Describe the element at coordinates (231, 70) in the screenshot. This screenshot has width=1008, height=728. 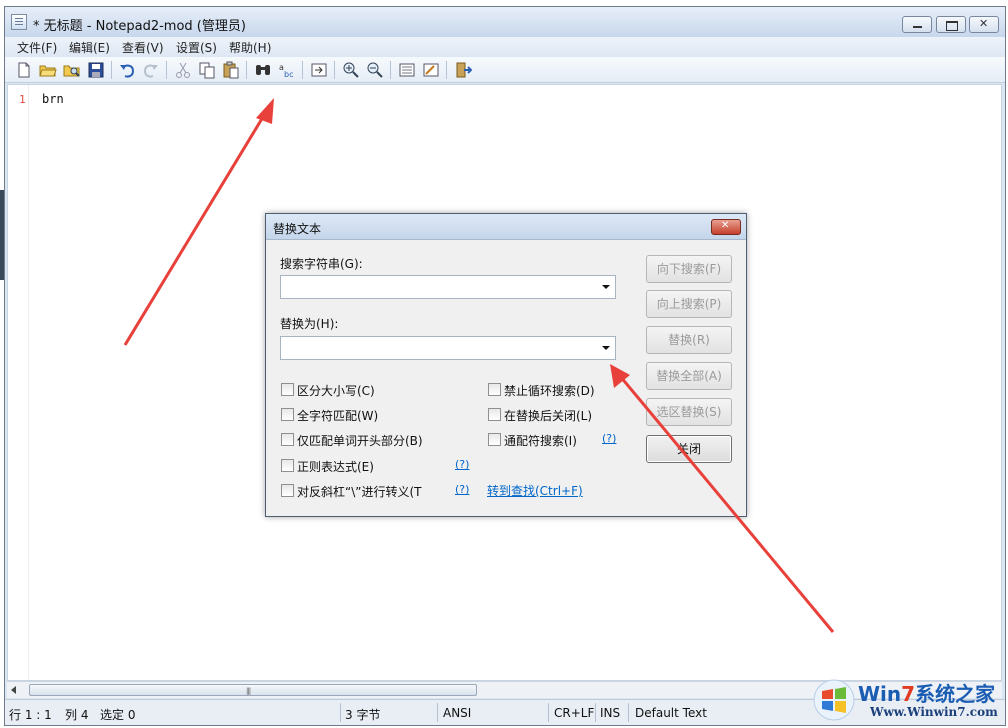
I see `paste-icon` at that location.